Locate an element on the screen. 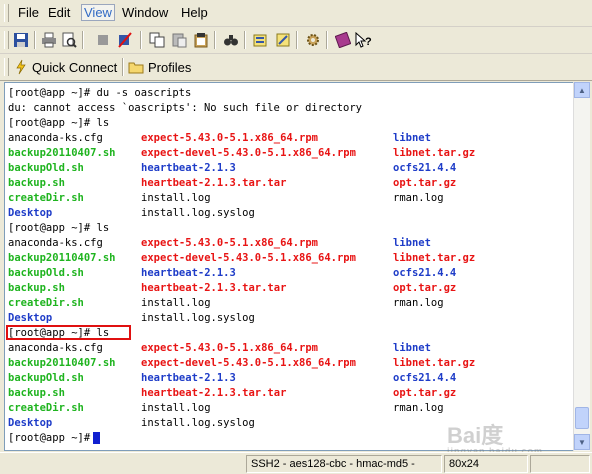 This screenshot has height=474, width=592. terminal-line: [root@app ~]# du -s oascripts is located at coordinates (100, 93).